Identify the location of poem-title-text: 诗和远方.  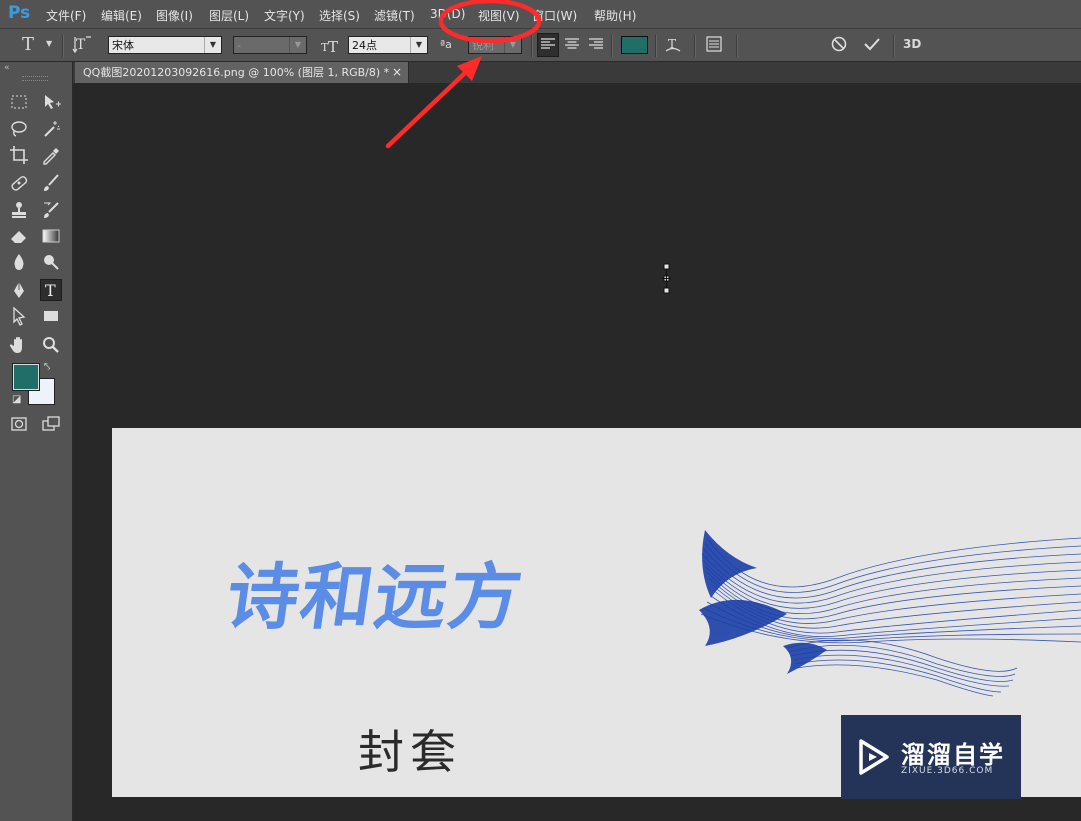
(375, 596).